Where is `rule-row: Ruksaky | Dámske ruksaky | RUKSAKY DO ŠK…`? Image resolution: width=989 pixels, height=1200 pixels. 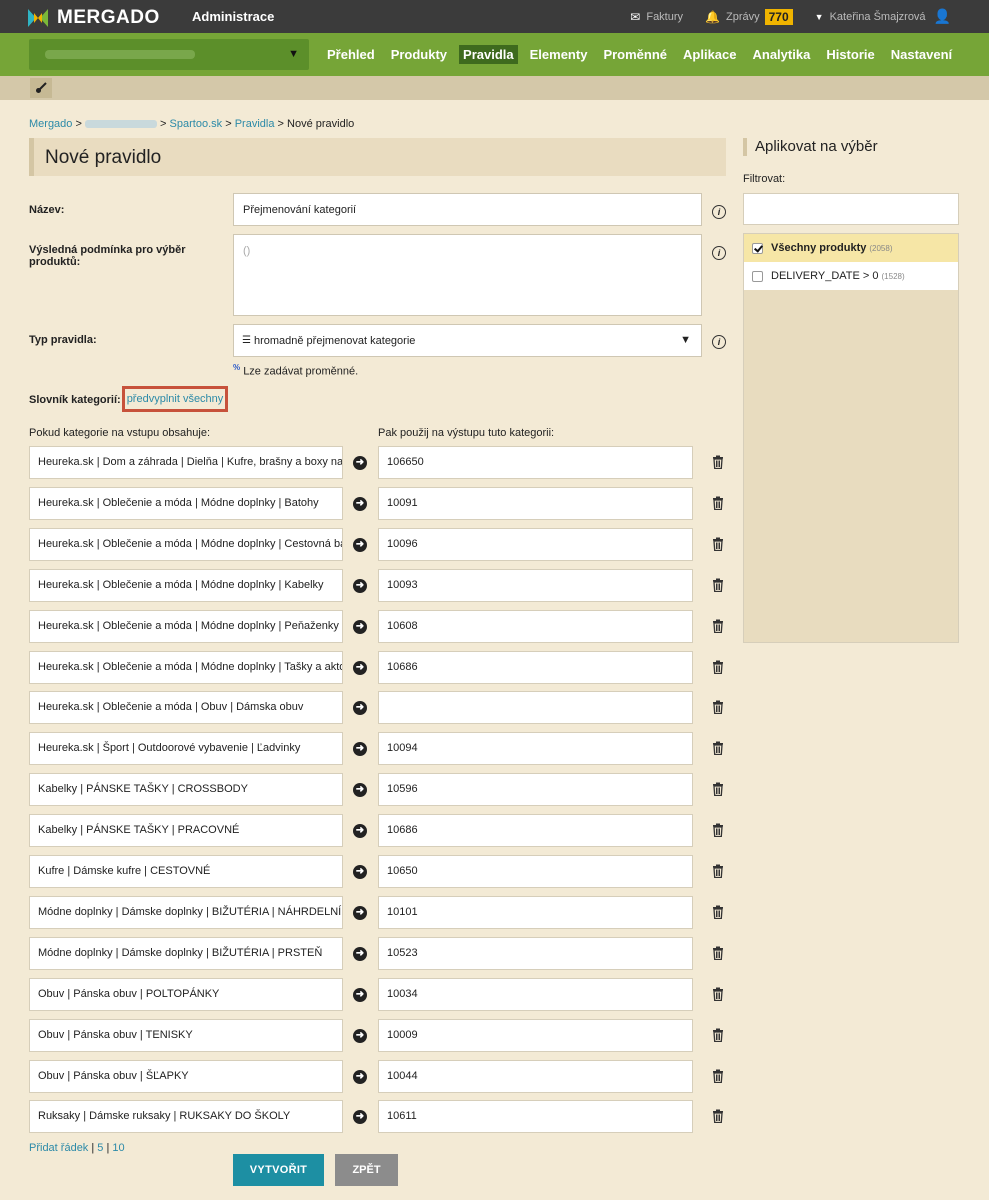
rule-row: Ruksaky | Dámske ruksaky | RUKSAKY DO ŠK… is located at coordinates (376, 1117).